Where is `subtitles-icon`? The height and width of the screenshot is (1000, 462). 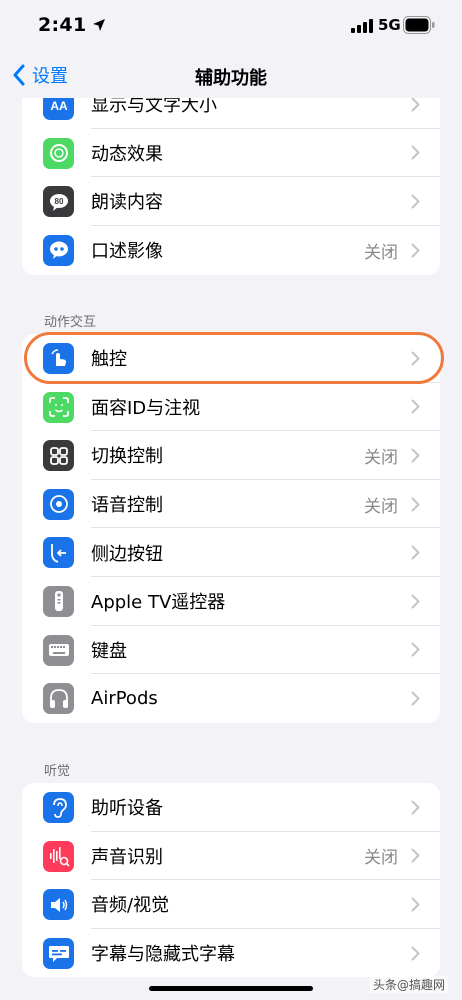 subtitles-icon is located at coordinates (58, 953).